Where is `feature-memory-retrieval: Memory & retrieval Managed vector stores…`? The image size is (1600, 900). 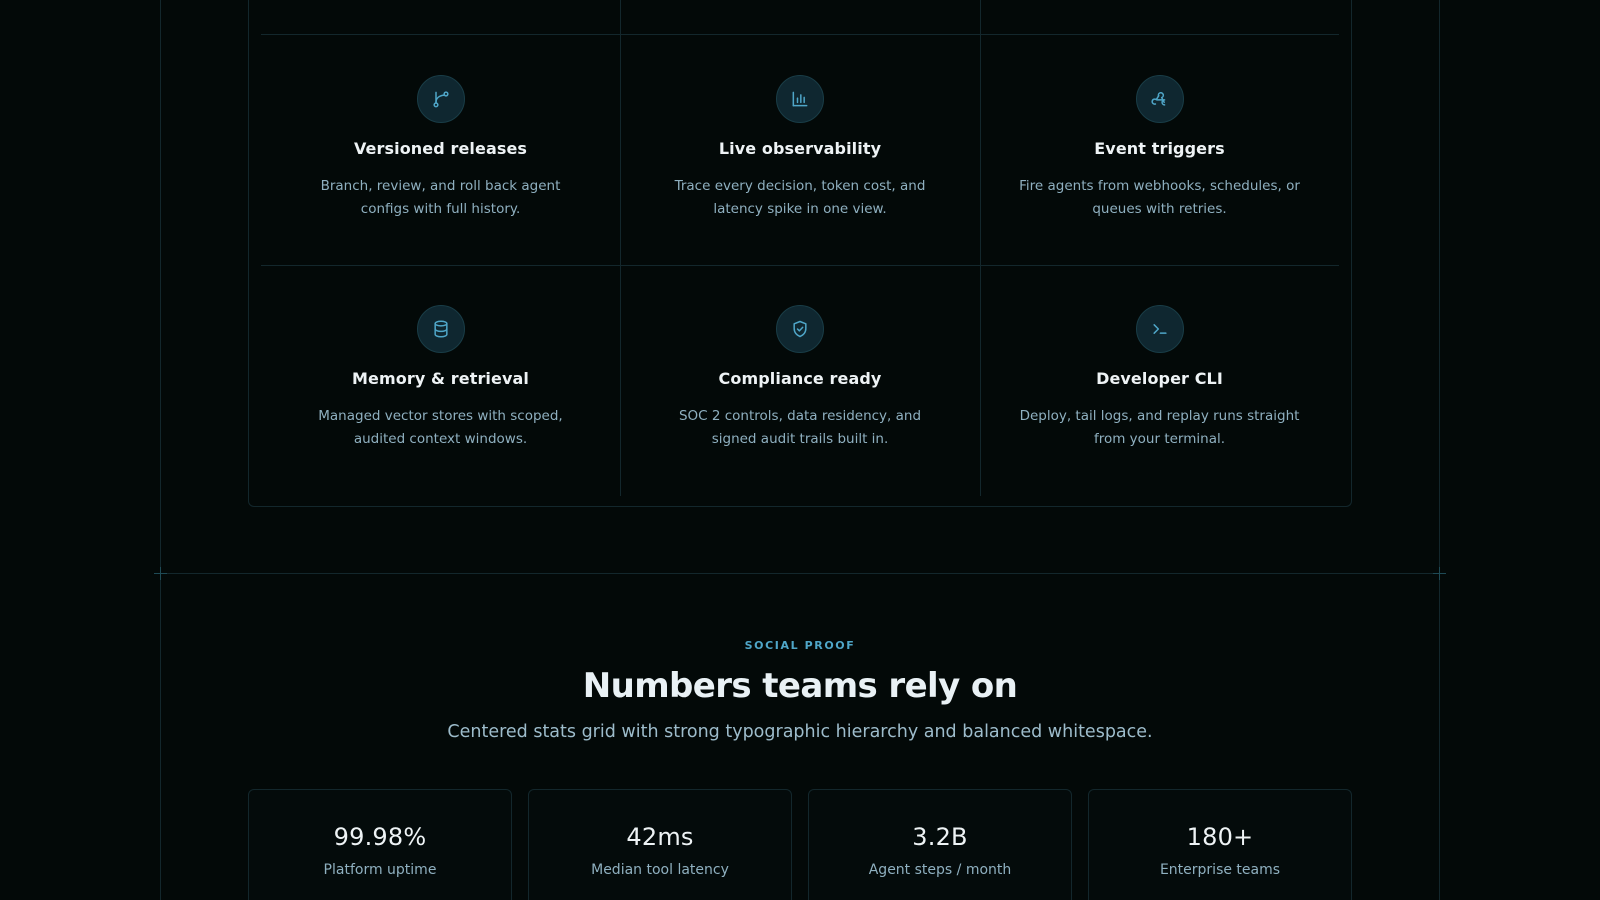 feature-memory-retrieval: Memory & retrieval Managed vector stores… is located at coordinates (440, 379).